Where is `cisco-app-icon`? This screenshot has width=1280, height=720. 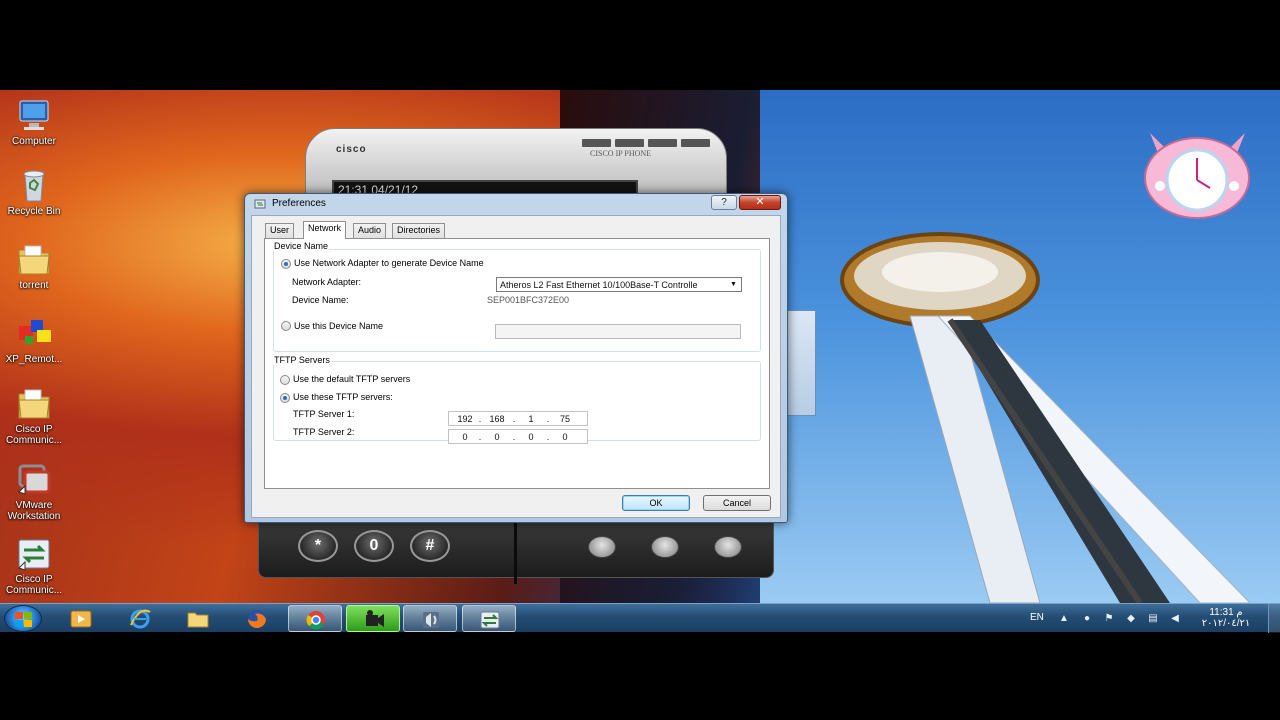 cisco-app-icon is located at coordinates (34, 555).